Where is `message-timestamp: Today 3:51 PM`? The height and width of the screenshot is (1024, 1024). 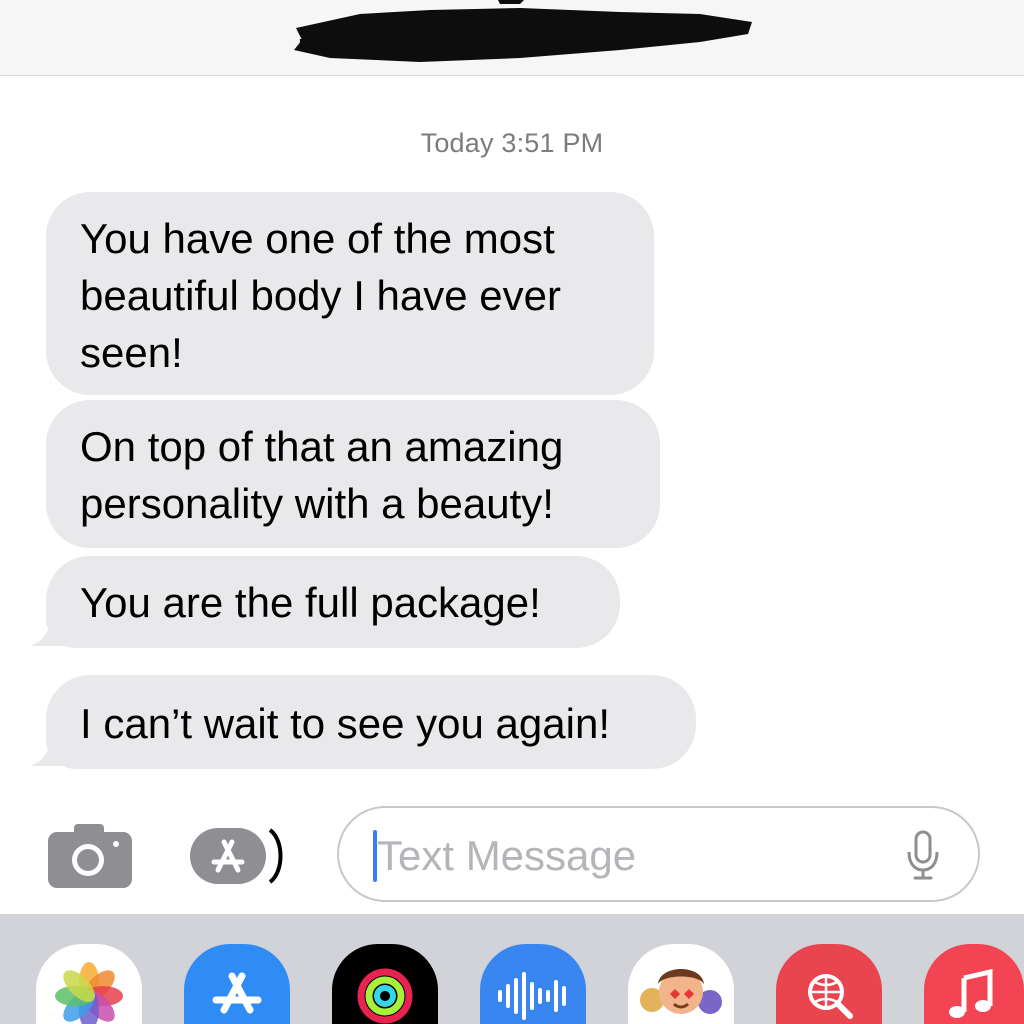 message-timestamp: Today 3:51 PM is located at coordinates (512, 143).